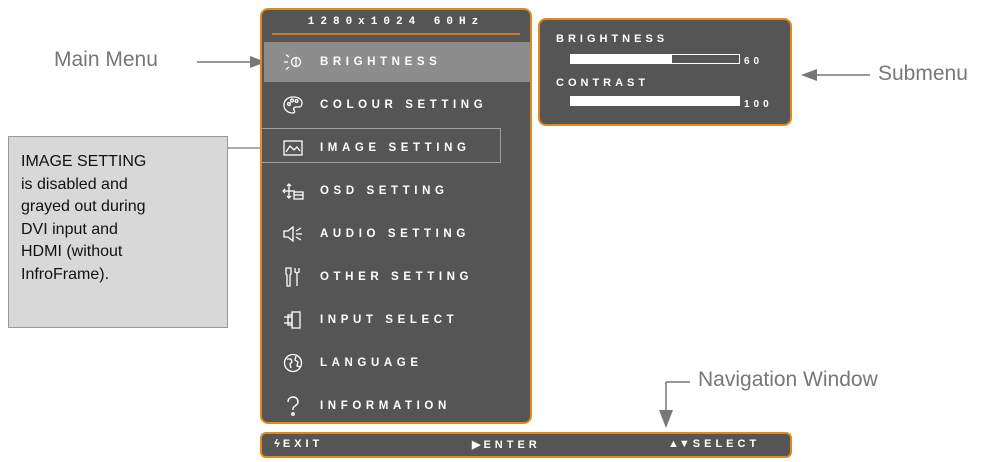  What do you see at coordinates (665, 72) in the screenshot?
I see `submenu-panel: BRIGHTNESS 60 CONTRAST 100` at bounding box center [665, 72].